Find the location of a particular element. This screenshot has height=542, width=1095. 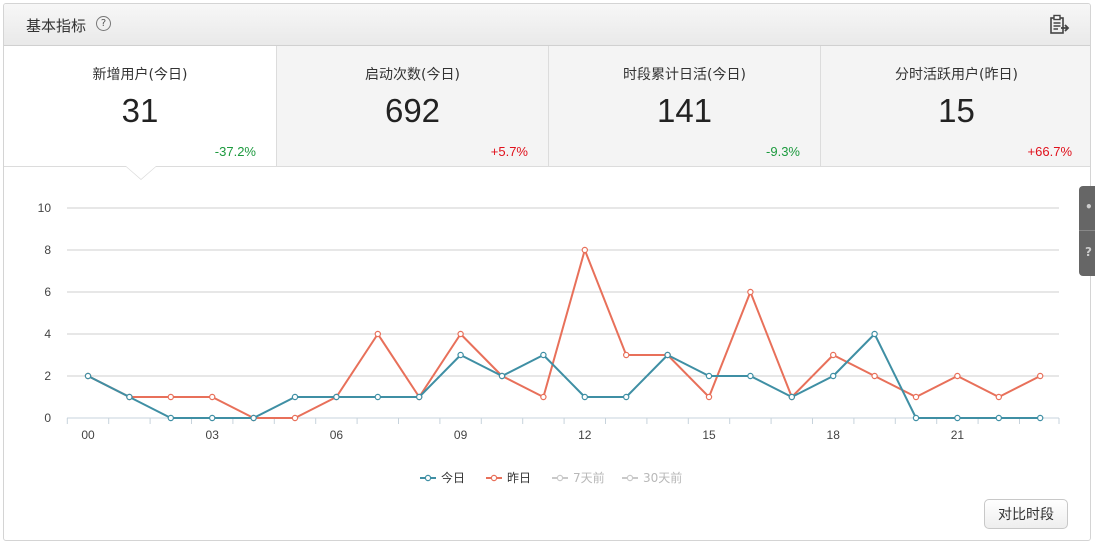

side-tabs: • ? is located at coordinates (1087, 231).